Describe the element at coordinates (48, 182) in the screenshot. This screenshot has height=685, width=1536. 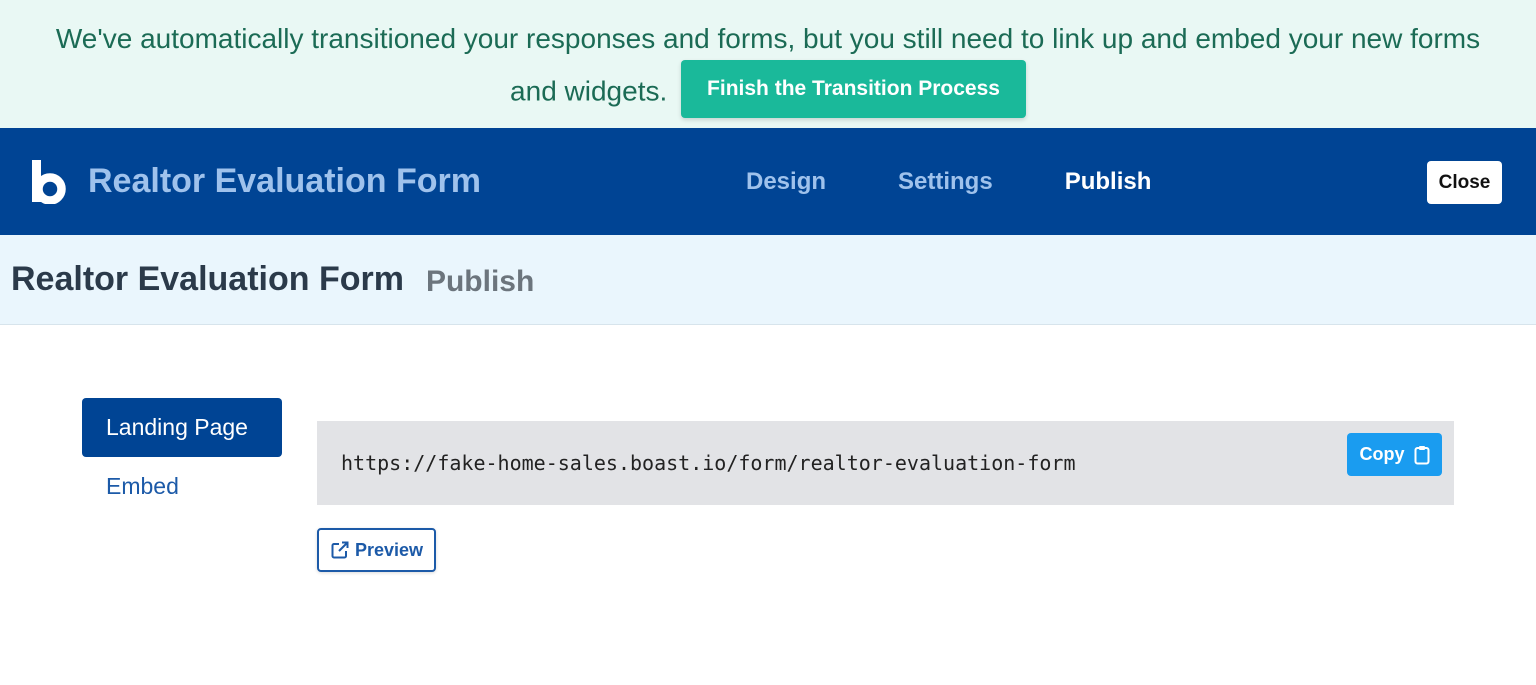
I see `boast-logo-icon` at that location.